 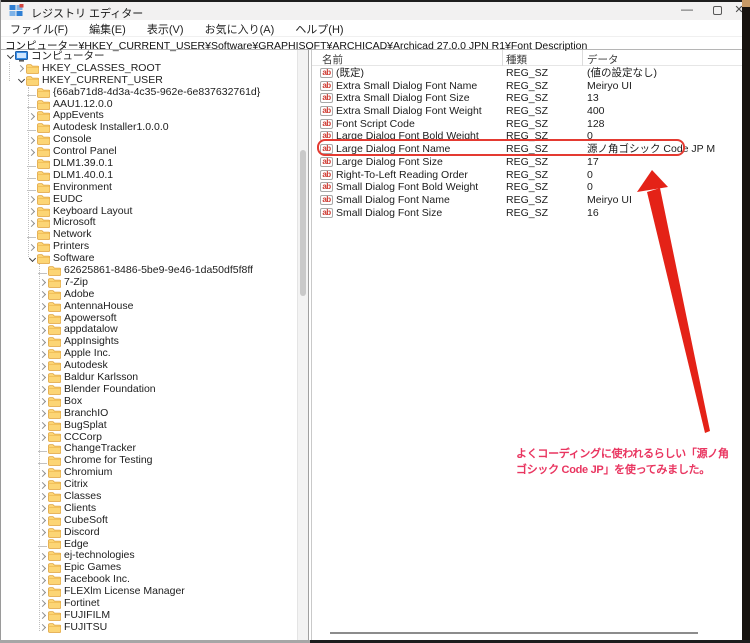 I want to click on tree-item: CCCorp, so click(x=149, y=437).